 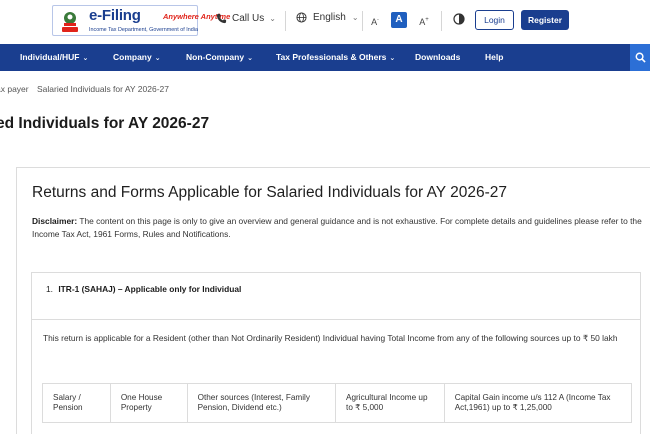 What do you see at coordinates (399, 20) in the screenshot?
I see `font-normal-button: A` at bounding box center [399, 20].